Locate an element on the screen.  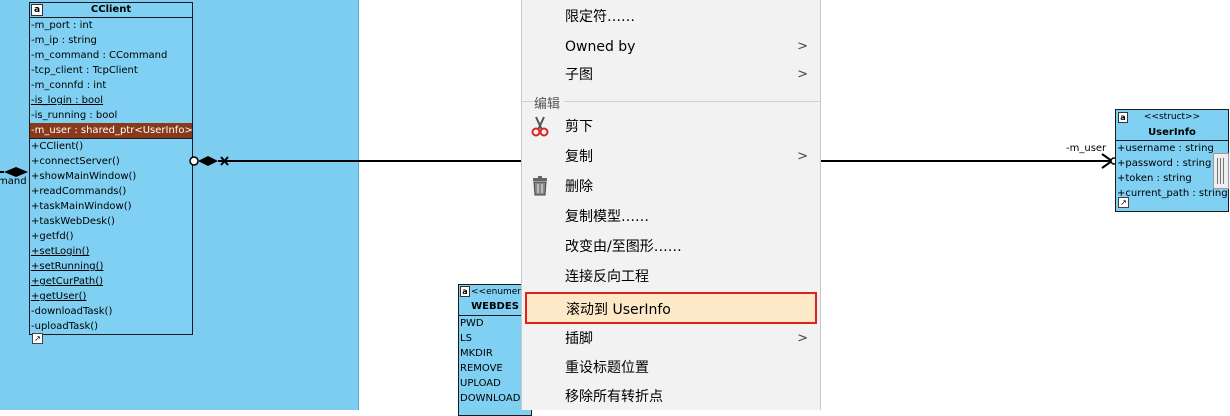
trash-icon is located at coordinates (540, 187).